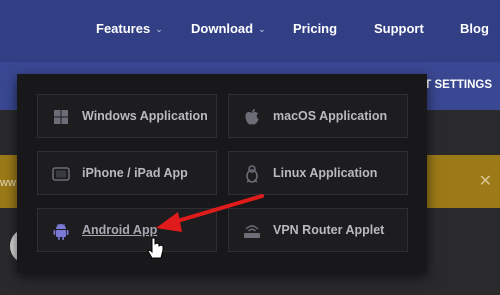  What do you see at coordinates (458, 85) in the screenshot?
I see `settings-link: T SETTINGS` at bounding box center [458, 85].